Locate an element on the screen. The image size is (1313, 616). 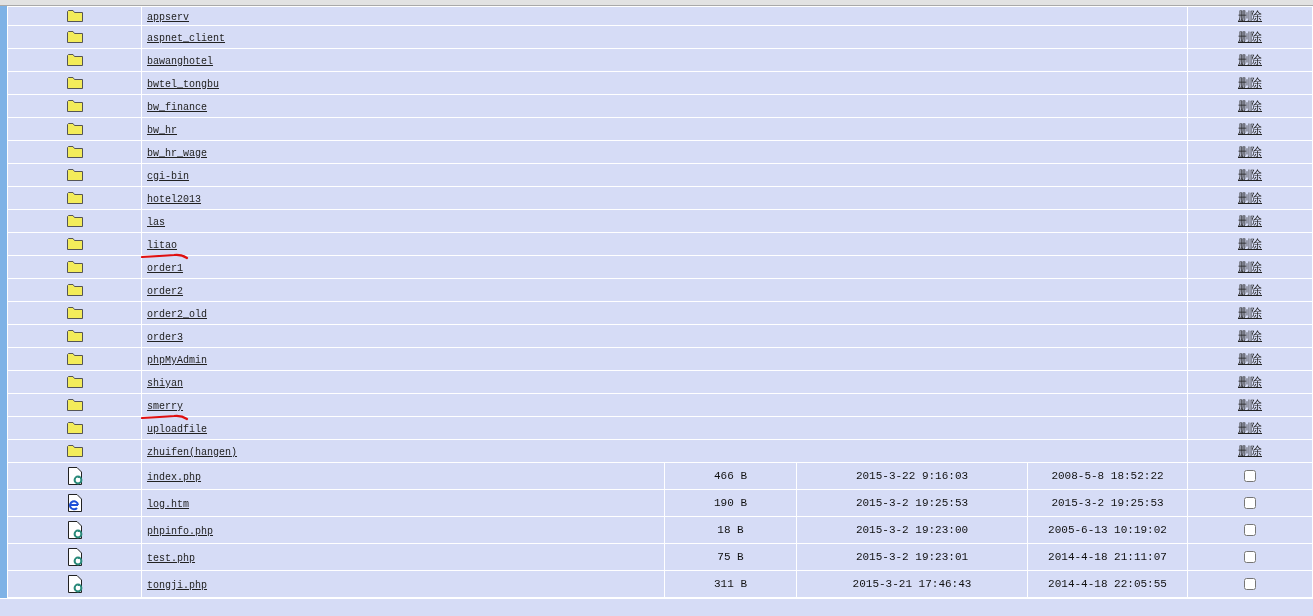
folder-link: bw_hr_wage is located at coordinates (177, 153).